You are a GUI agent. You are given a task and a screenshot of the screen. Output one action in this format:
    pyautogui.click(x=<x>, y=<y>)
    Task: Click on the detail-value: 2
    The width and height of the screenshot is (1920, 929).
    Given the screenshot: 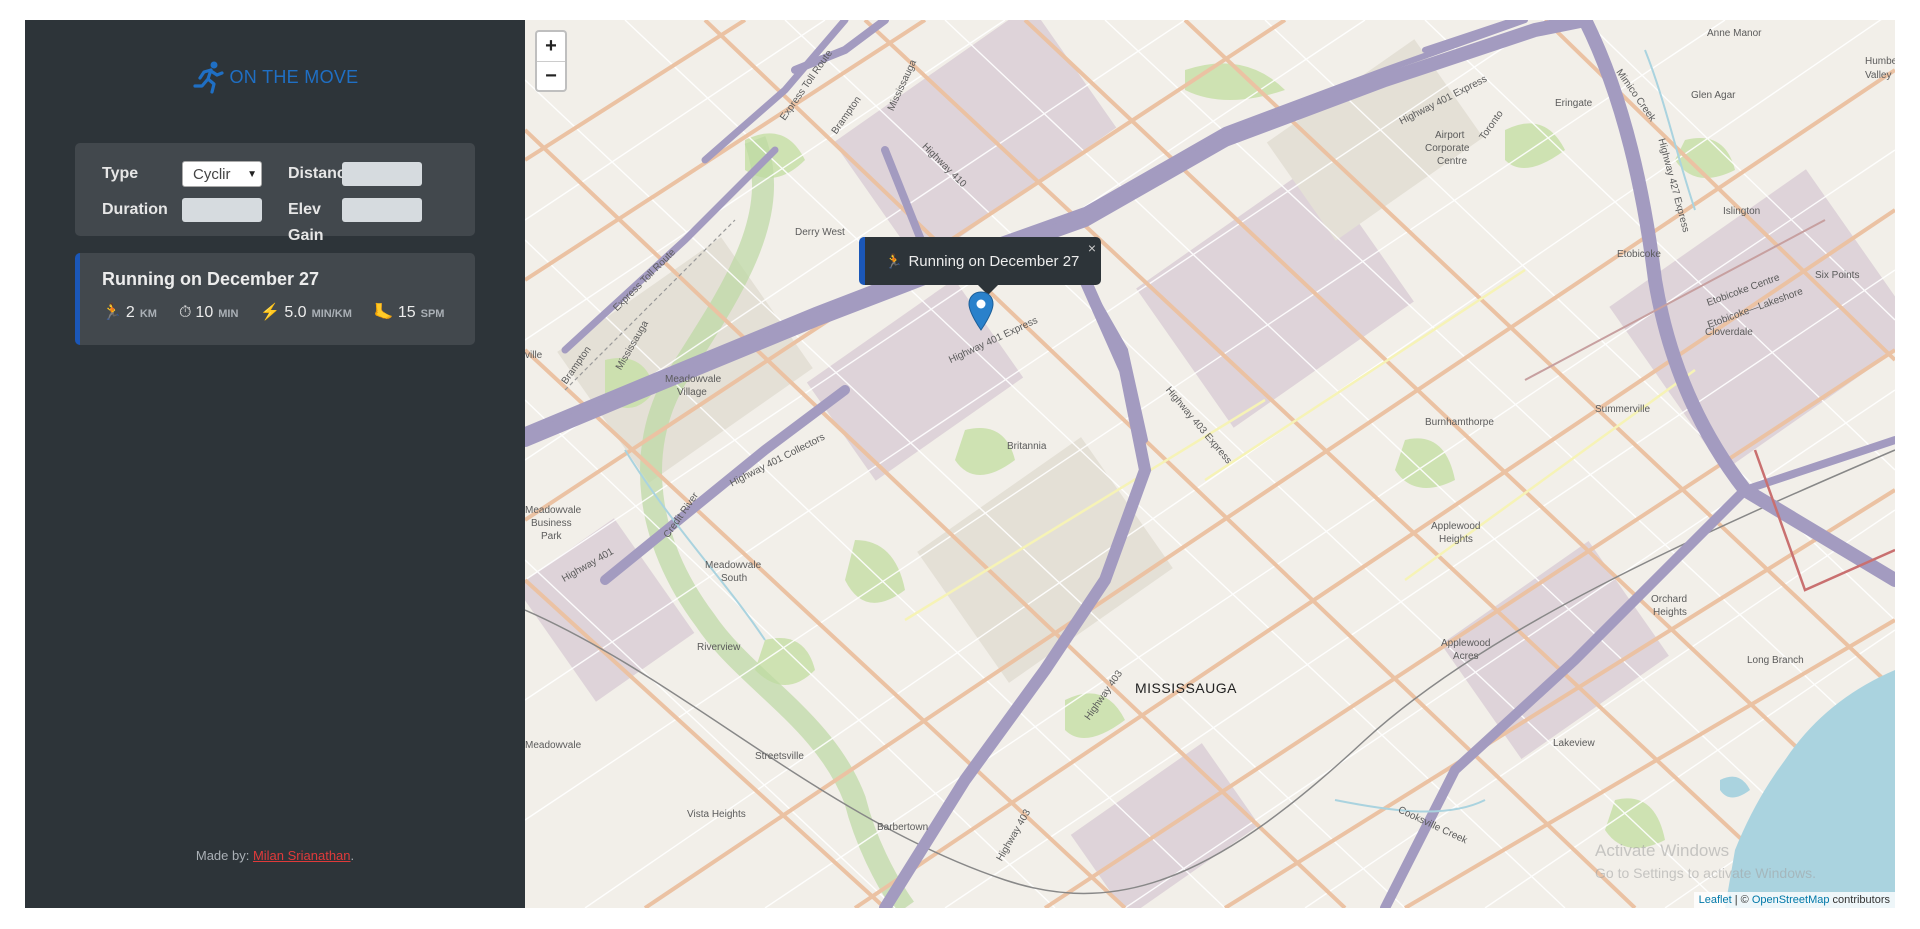 What is the action you would take?
    pyautogui.click(x=130, y=312)
    